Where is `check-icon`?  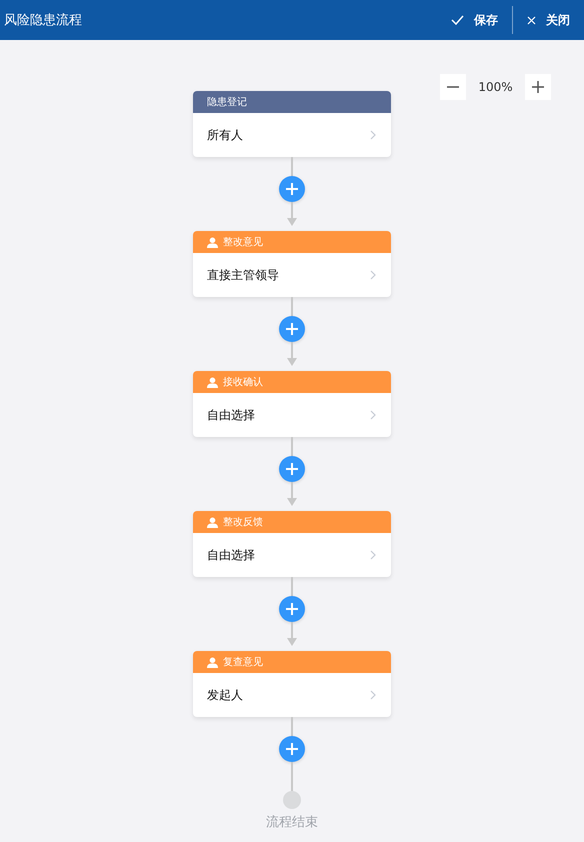 check-icon is located at coordinates (457, 20).